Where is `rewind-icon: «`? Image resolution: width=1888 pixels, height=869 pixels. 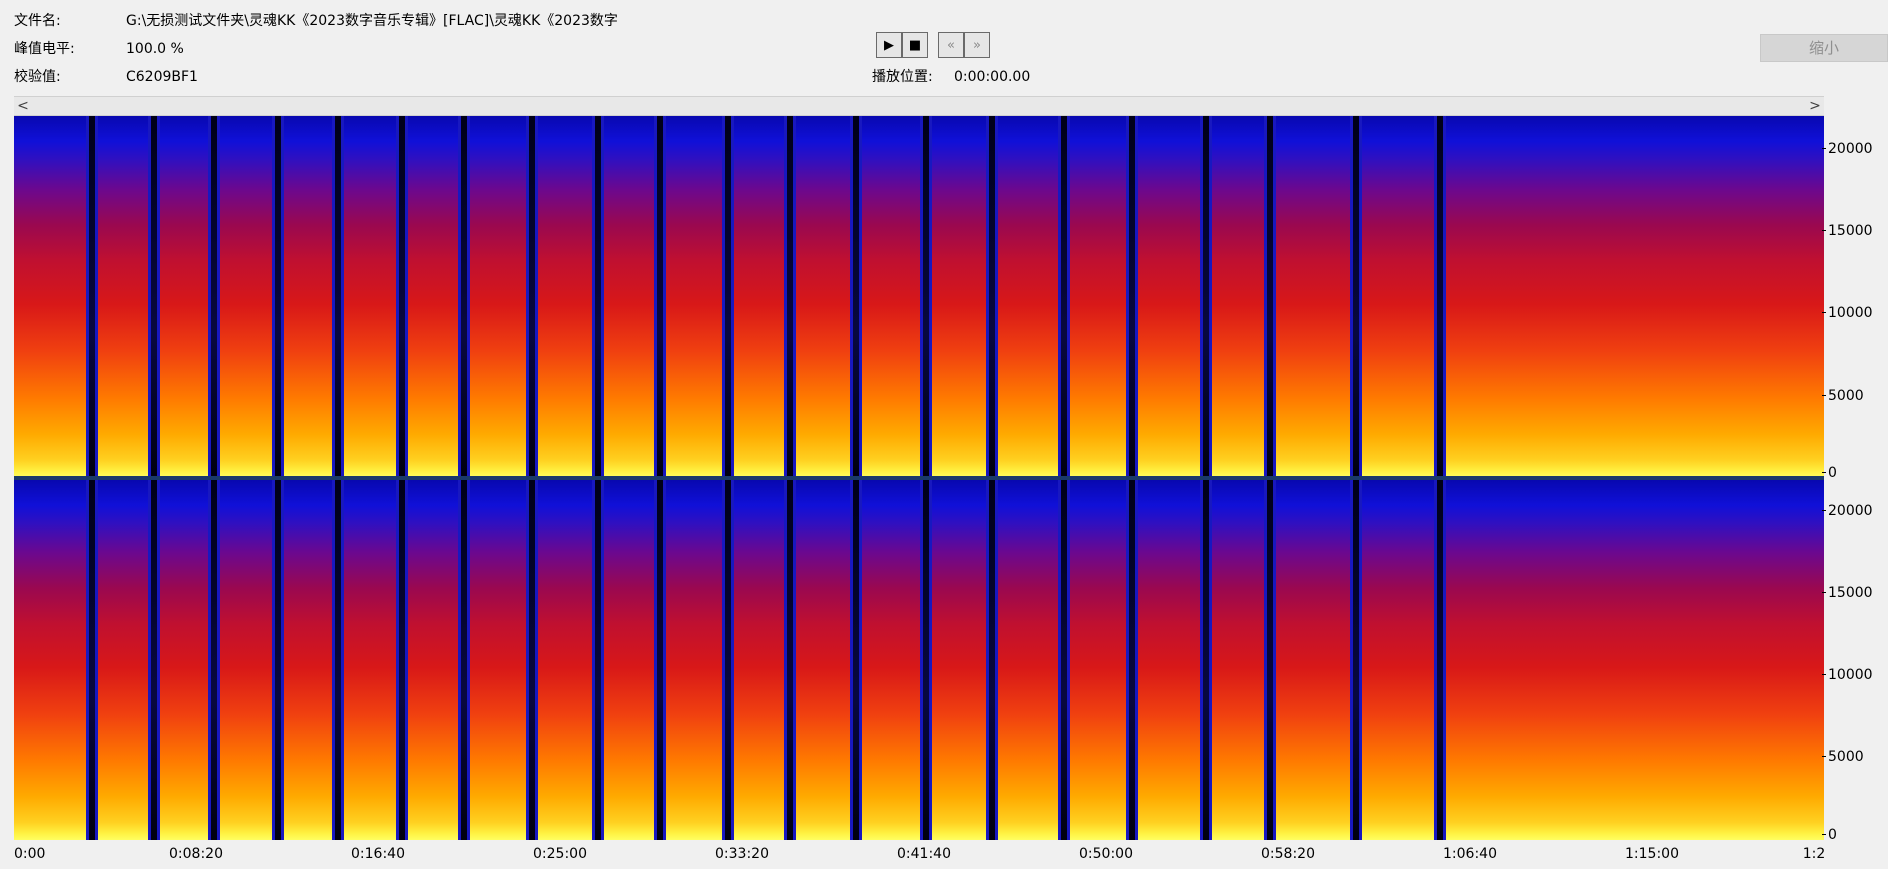
rewind-icon: « is located at coordinates (951, 45).